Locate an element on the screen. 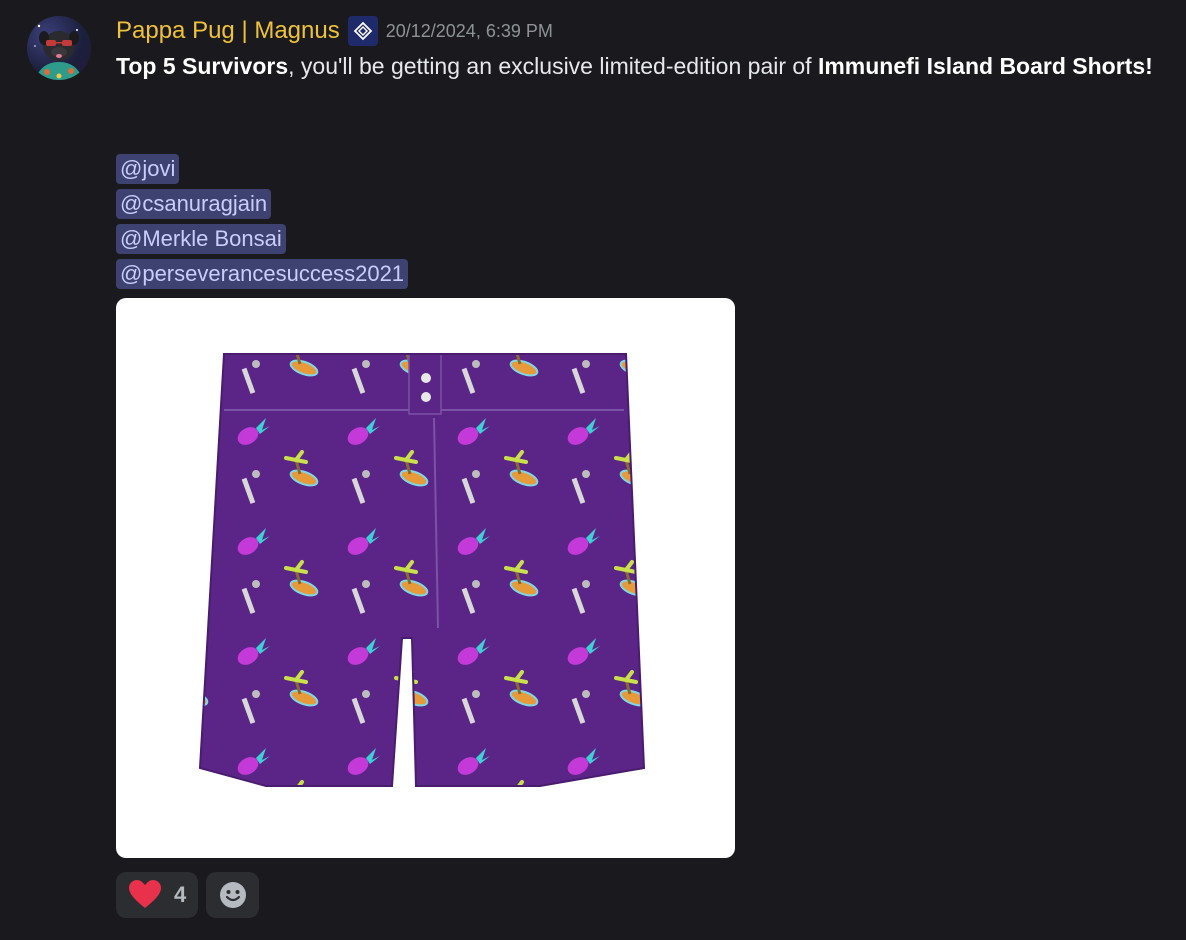  add-reaction-button is located at coordinates (233, 895).